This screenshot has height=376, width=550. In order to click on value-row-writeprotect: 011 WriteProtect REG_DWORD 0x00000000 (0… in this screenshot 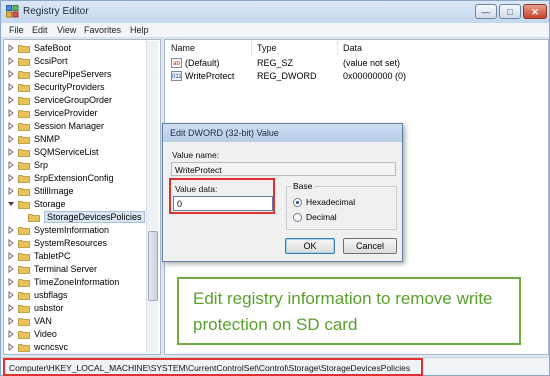, I will do `click(356, 76)`.